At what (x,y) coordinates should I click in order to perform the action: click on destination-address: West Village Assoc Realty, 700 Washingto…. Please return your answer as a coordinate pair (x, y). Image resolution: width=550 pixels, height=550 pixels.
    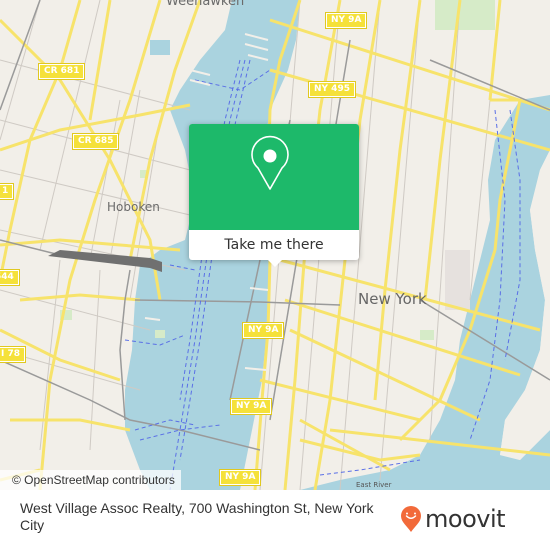
    Looking at the image, I should click on (197, 516).